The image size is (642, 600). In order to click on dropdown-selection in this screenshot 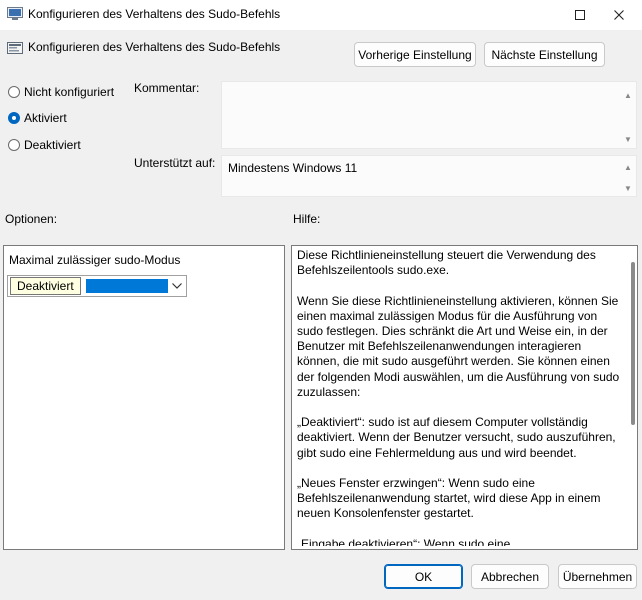, I will do `click(127, 286)`.